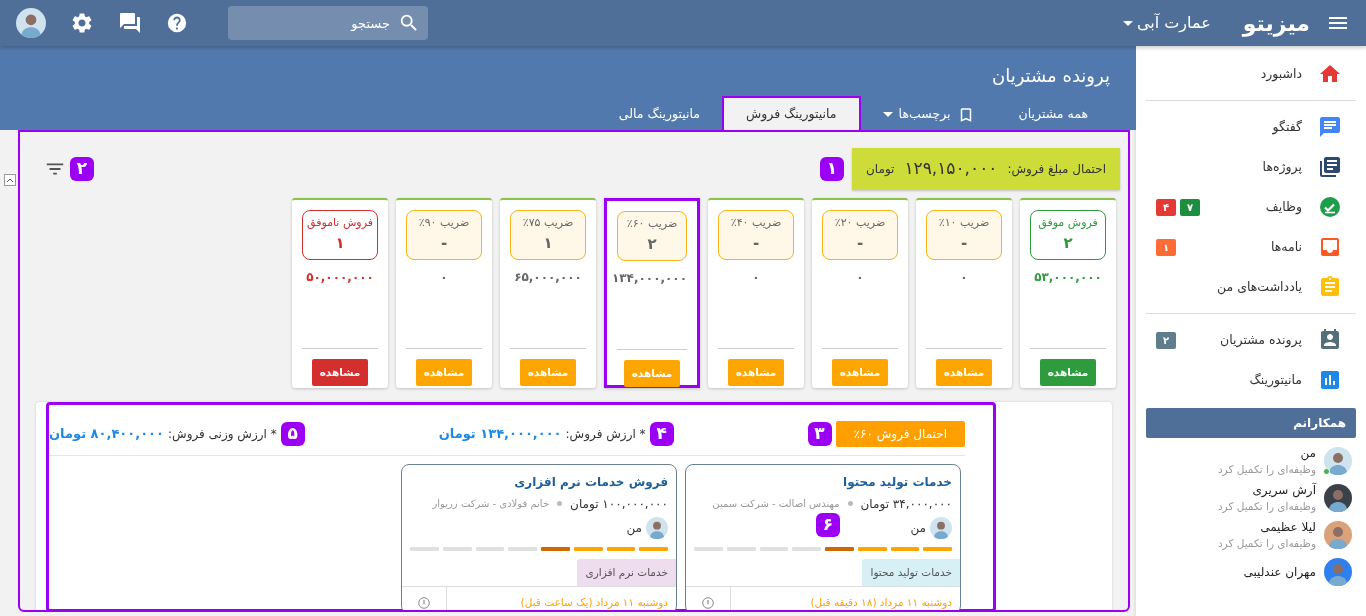 This screenshot has width=1366, height=616. What do you see at coordinates (1251, 74) in the screenshot?
I see `sidebar-item: داشبورد` at bounding box center [1251, 74].